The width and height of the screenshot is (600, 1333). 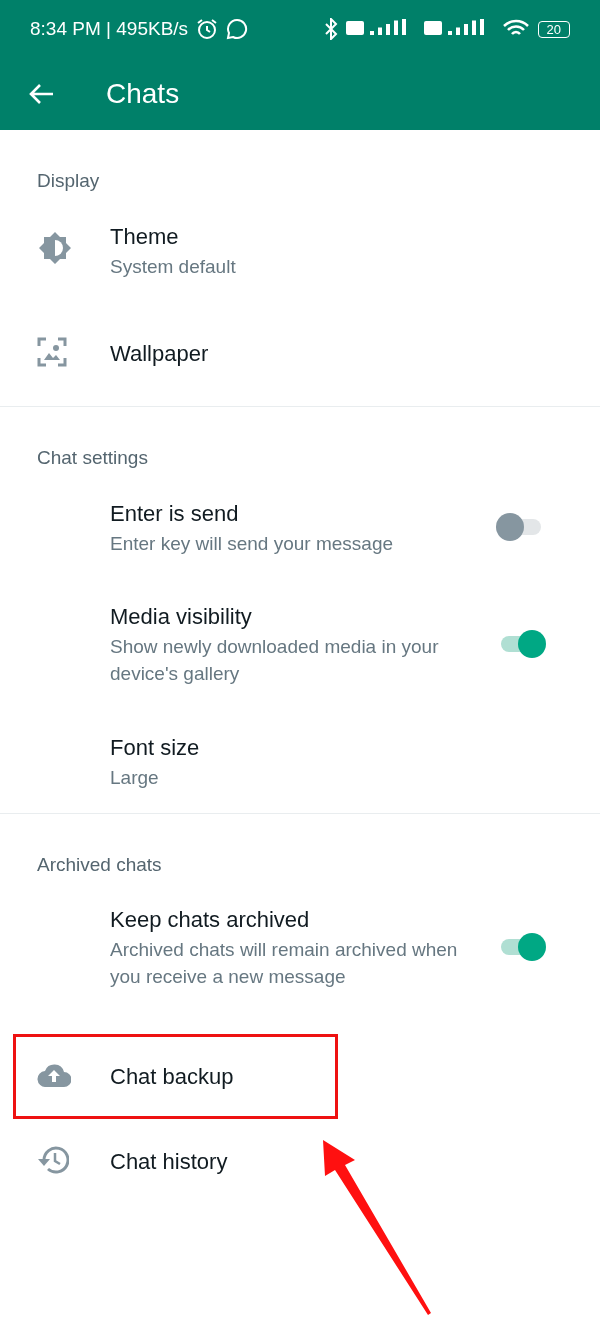 I want to click on settings-item: Media visibility Show newly downloaded media in your device's gallery, so click(x=300, y=644).